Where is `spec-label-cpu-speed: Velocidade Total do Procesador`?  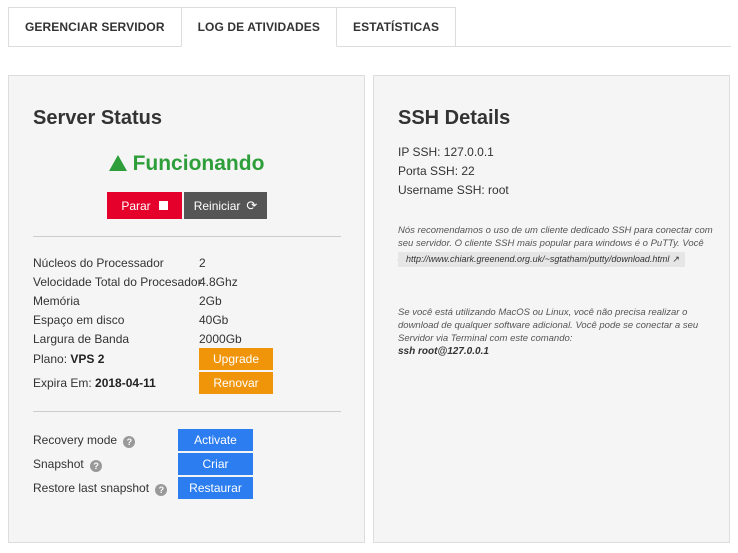 spec-label-cpu-speed: Velocidade Total do Procesador is located at coordinates (117, 282).